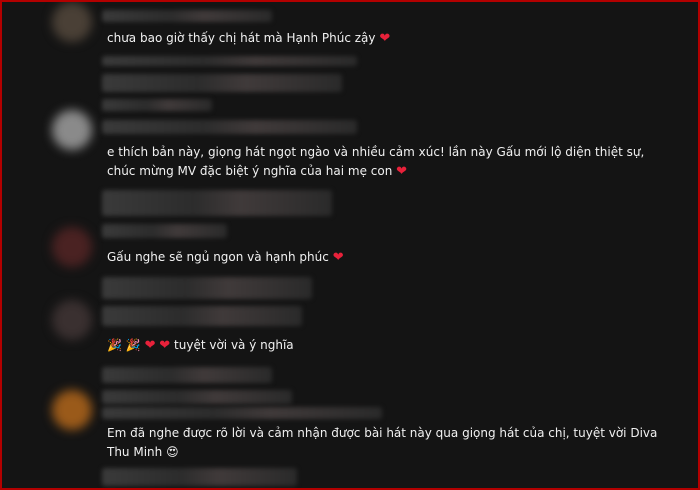  What do you see at coordinates (187, 16) in the screenshot?
I see `blurred-username` at bounding box center [187, 16].